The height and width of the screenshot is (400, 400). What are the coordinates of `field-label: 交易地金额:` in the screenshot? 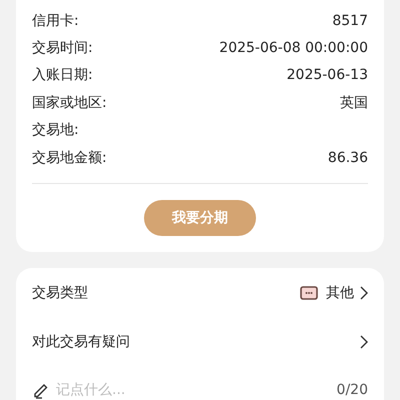 It's located at (69, 157).